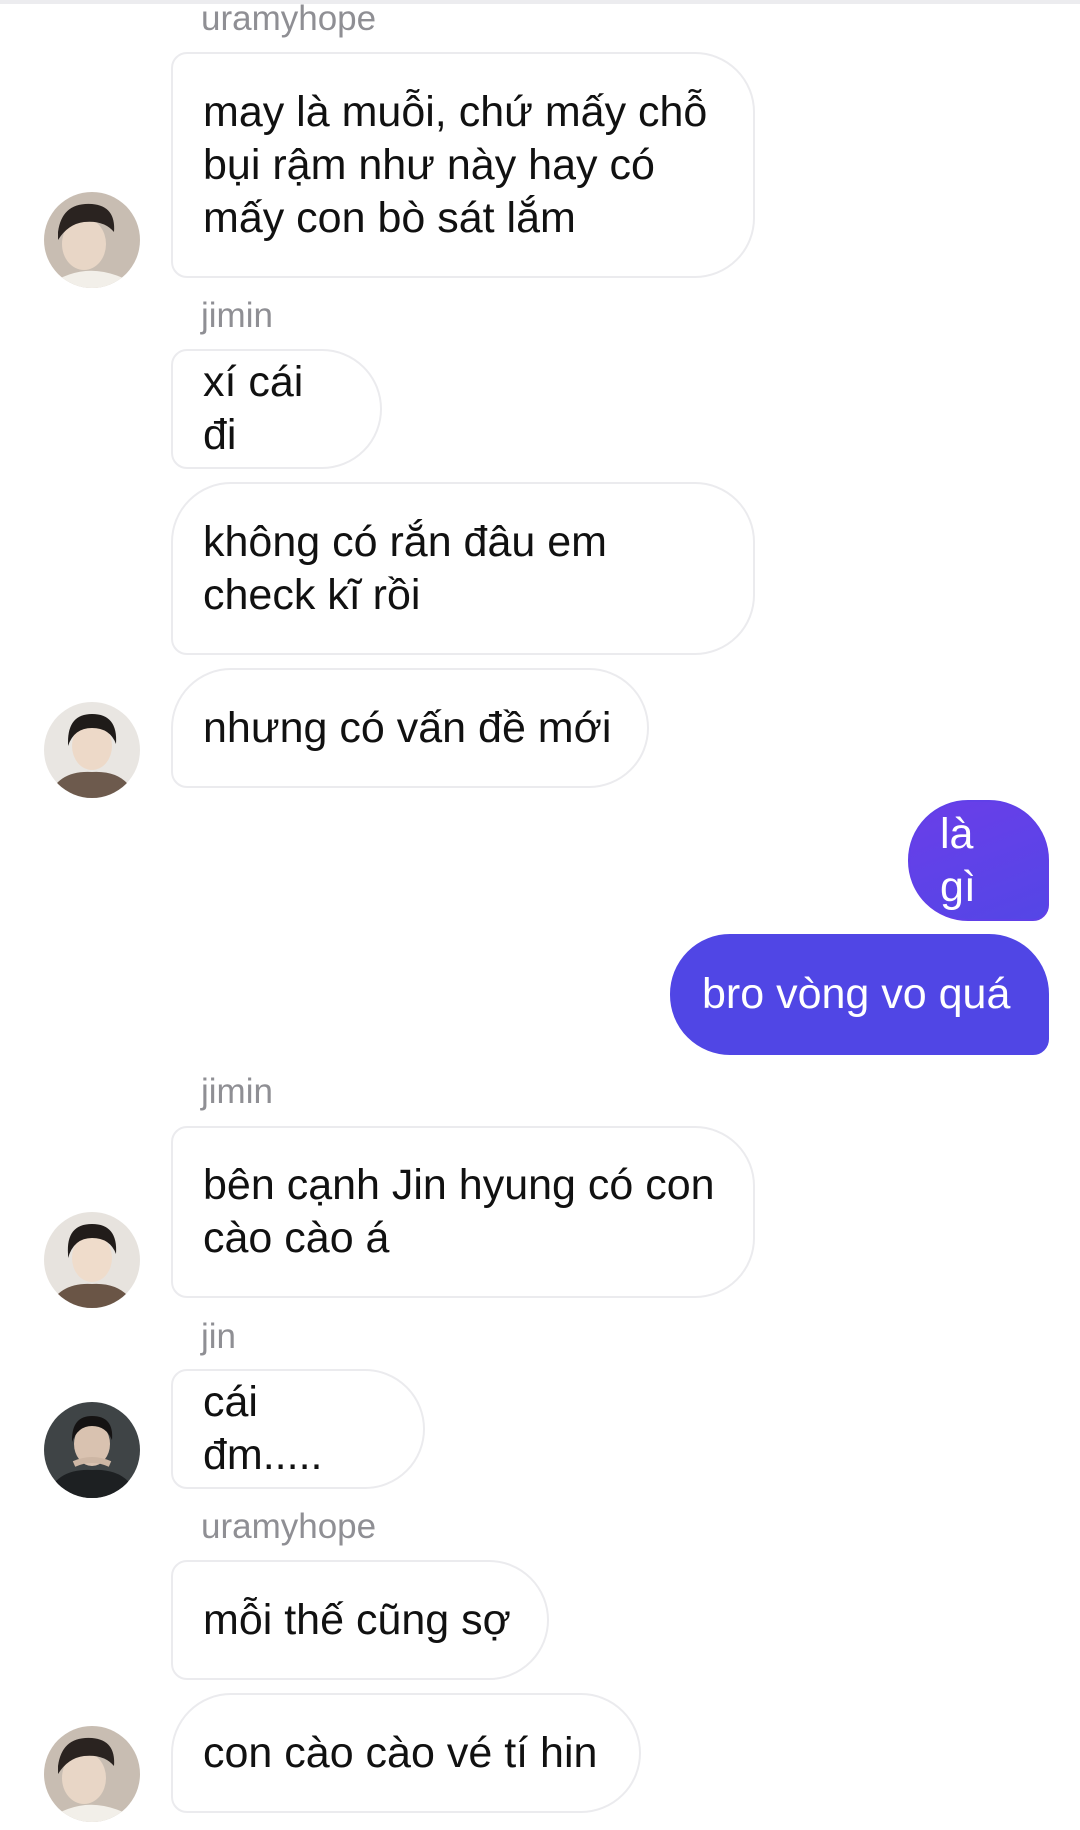  I want to click on message-text: không có rắn đâu em check kĩ rồi, so click(405, 568).